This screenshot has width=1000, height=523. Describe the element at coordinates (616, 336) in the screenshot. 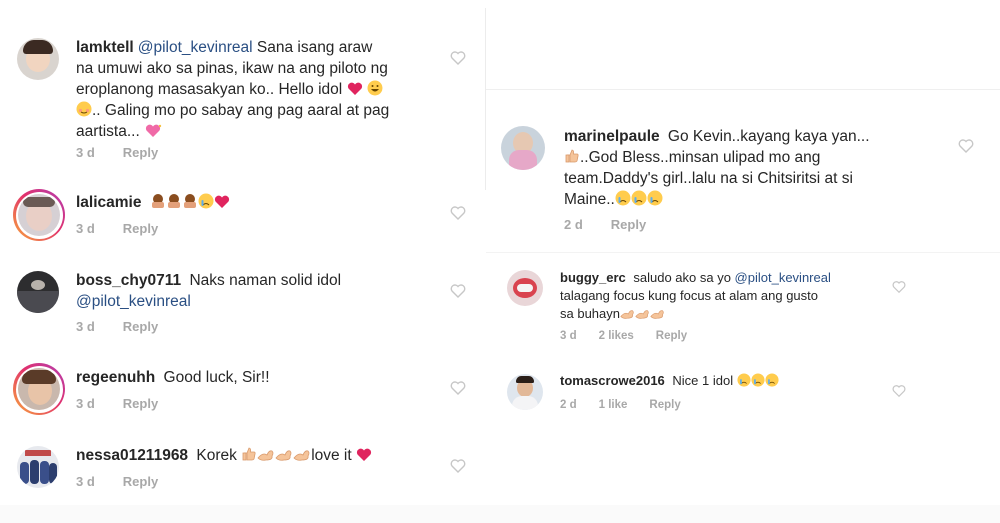

I see `likes-count: 2 likes` at that location.